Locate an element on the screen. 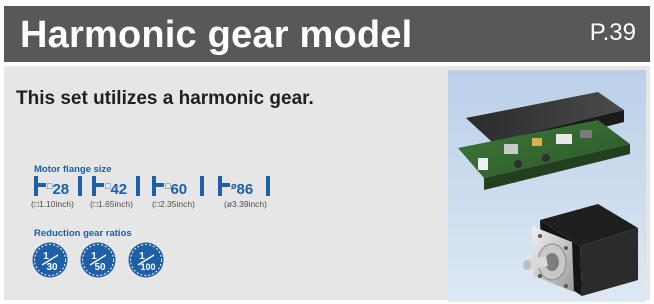 This screenshot has width=654, height=304. ratio-denominator: 50 is located at coordinates (100, 267).